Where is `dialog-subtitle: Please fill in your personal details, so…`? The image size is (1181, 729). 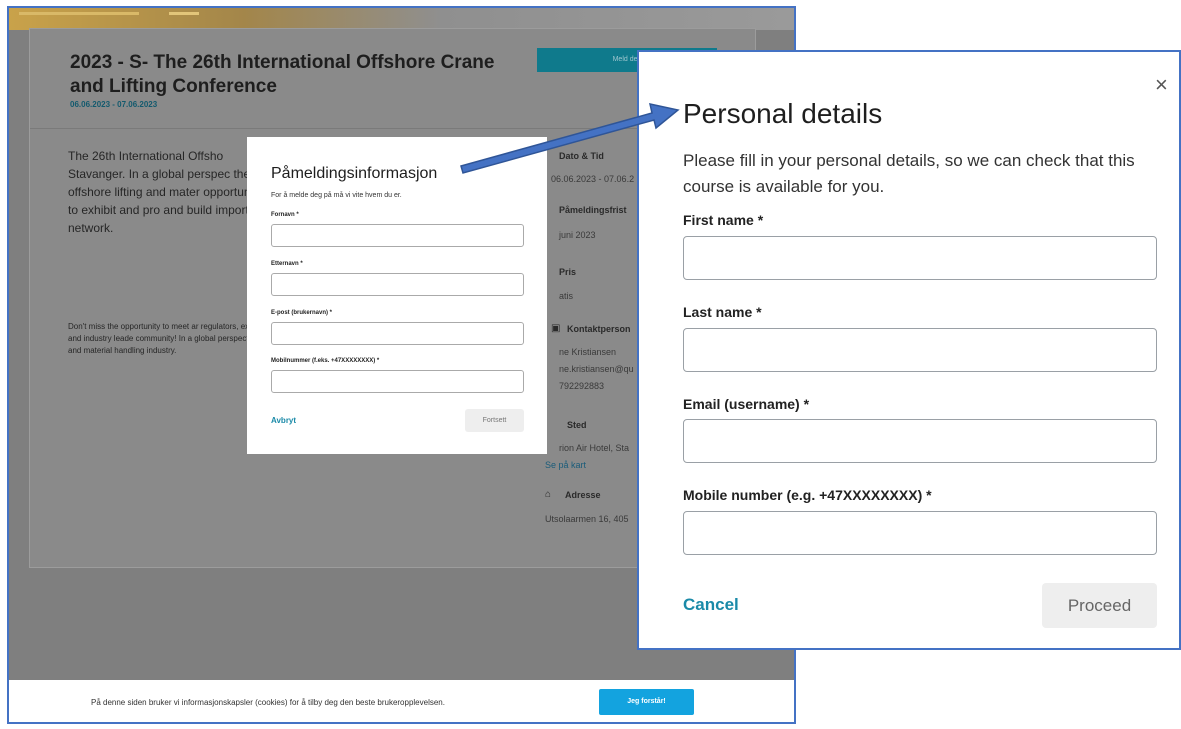 dialog-subtitle: Please fill in your personal details, so… is located at coordinates (909, 173).